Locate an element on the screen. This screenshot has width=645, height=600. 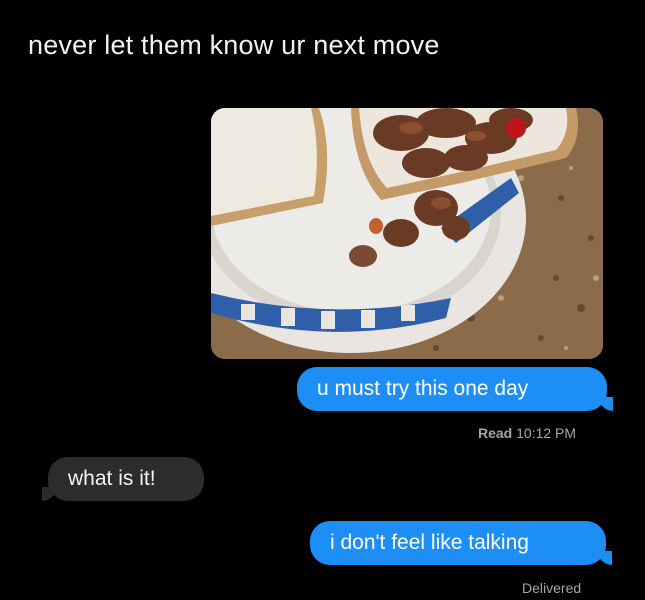
outgoing-message-bubble: u must try this one day is located at coordinates (452, 389).